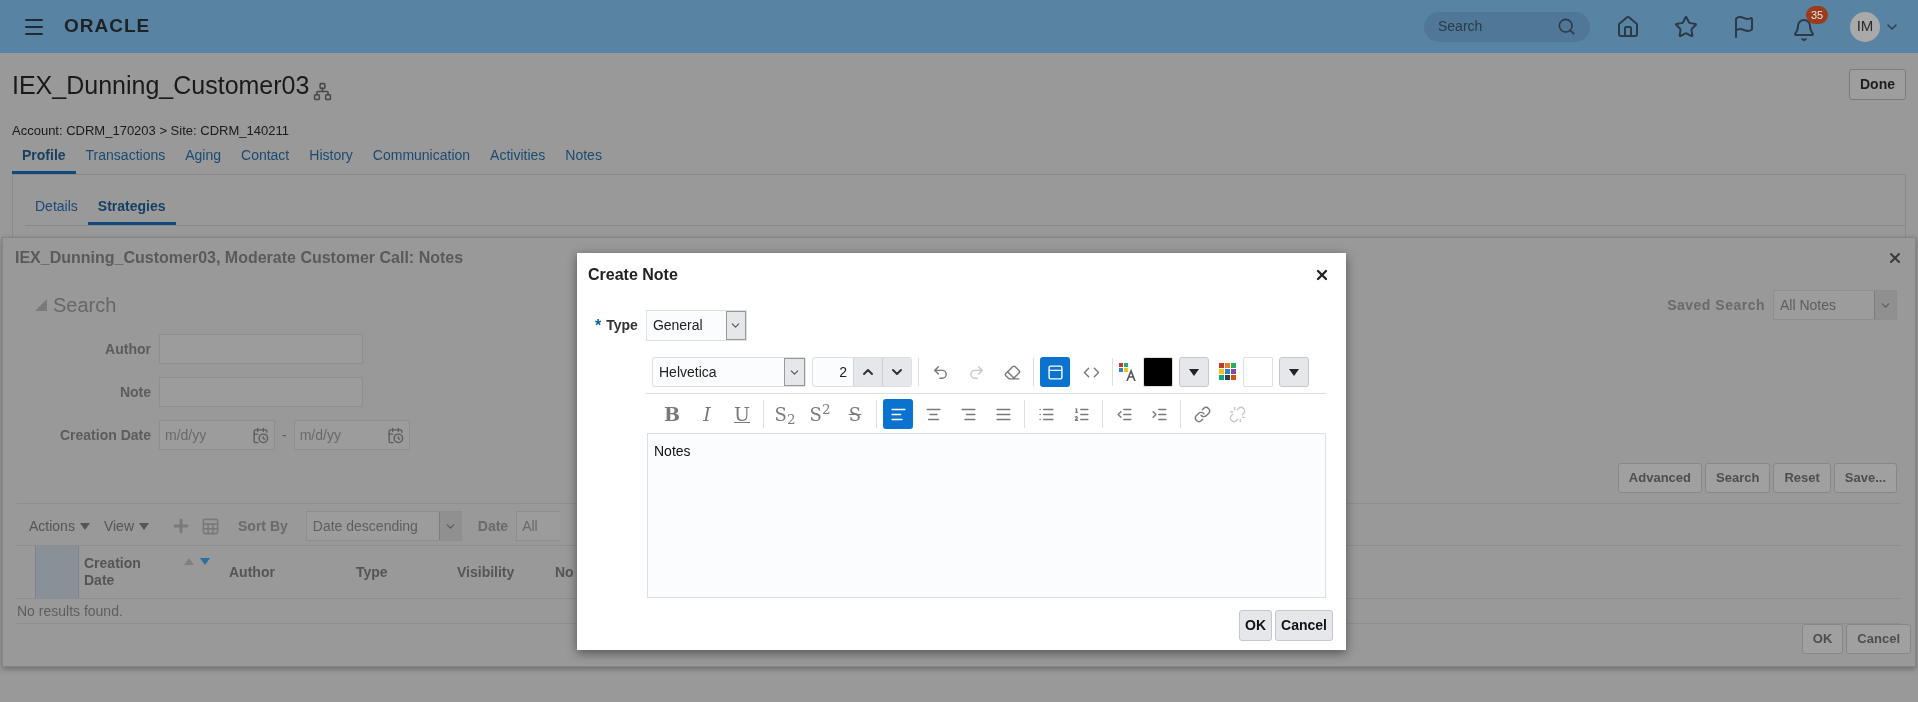  What do you see at coordinates (672, 414) in the screenshot?
I see `format-button: B` at bounding box center [672, 414].